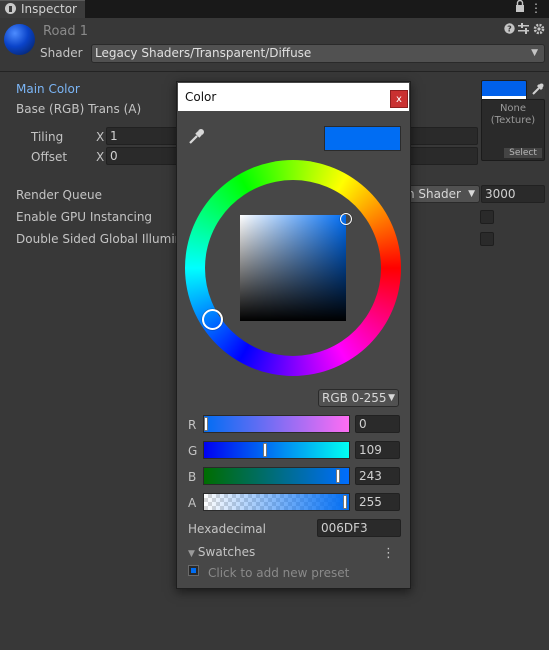 This screenshot has width=549, height=650. What do you see at coordinates (370, 476) in the screenshot?
I see `channel-b-value: 243` at bounding box center [370, 476].